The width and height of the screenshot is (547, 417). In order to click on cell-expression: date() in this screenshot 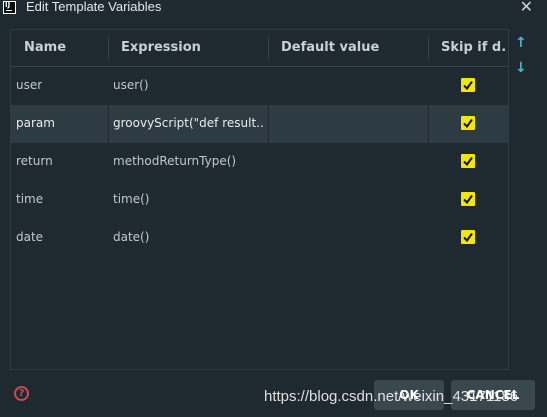, I will do `click(188, 237)`.